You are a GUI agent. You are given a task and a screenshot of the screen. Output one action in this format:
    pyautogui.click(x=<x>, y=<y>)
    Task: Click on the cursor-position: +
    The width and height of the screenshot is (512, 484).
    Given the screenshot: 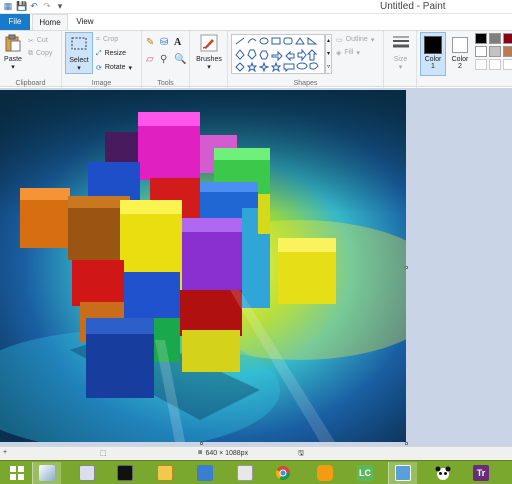 What is the action you would take?
    pyautogui.click(x=5, y=452)
    